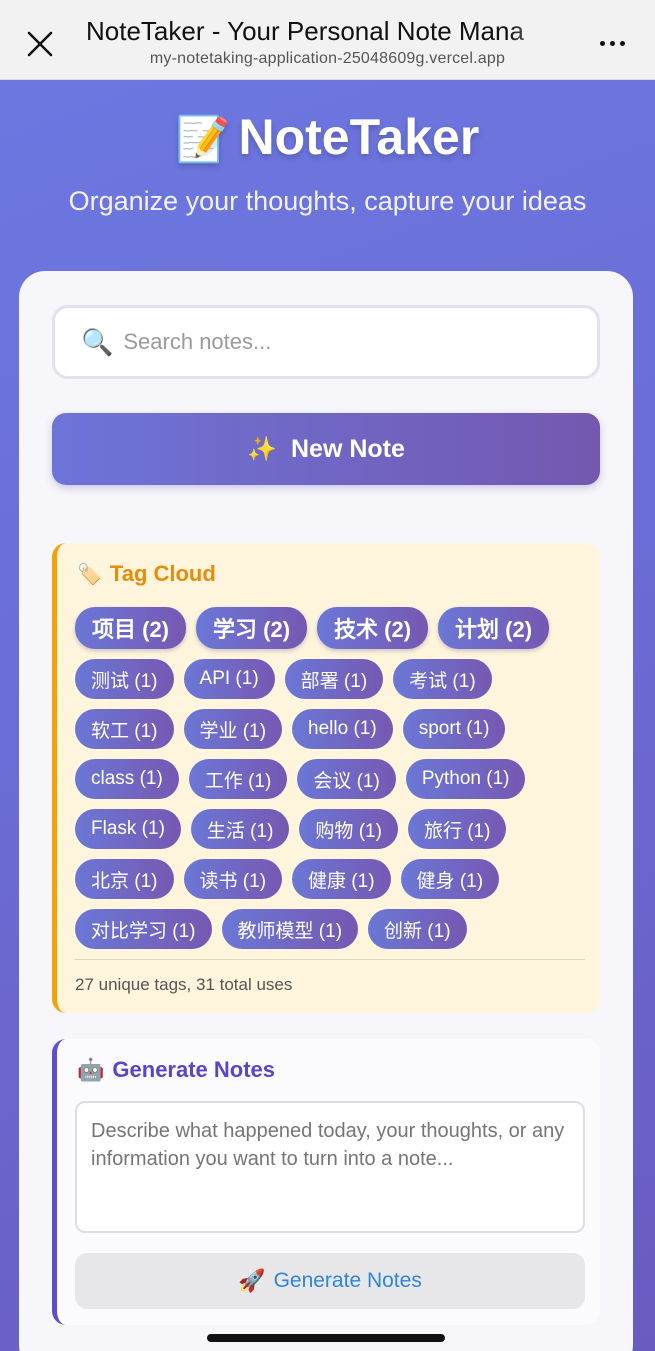 Image resolution: width=655 pixels, height=1351 pixels. I want to click on tag-pill: 健康 (1), so click(341, 879).